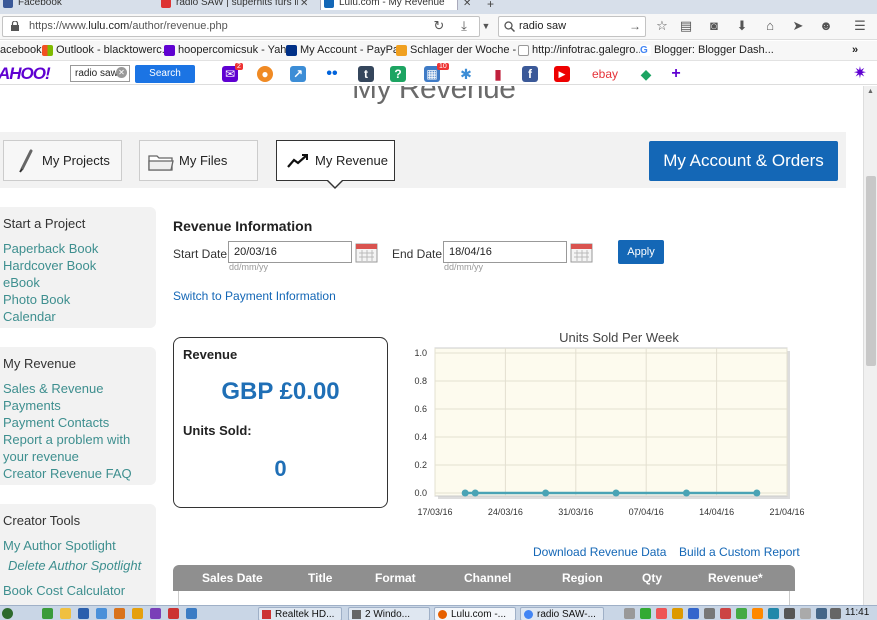  Describe the element at coordinates (835, 613) in the screenshot. I see `network-icon` at that location.